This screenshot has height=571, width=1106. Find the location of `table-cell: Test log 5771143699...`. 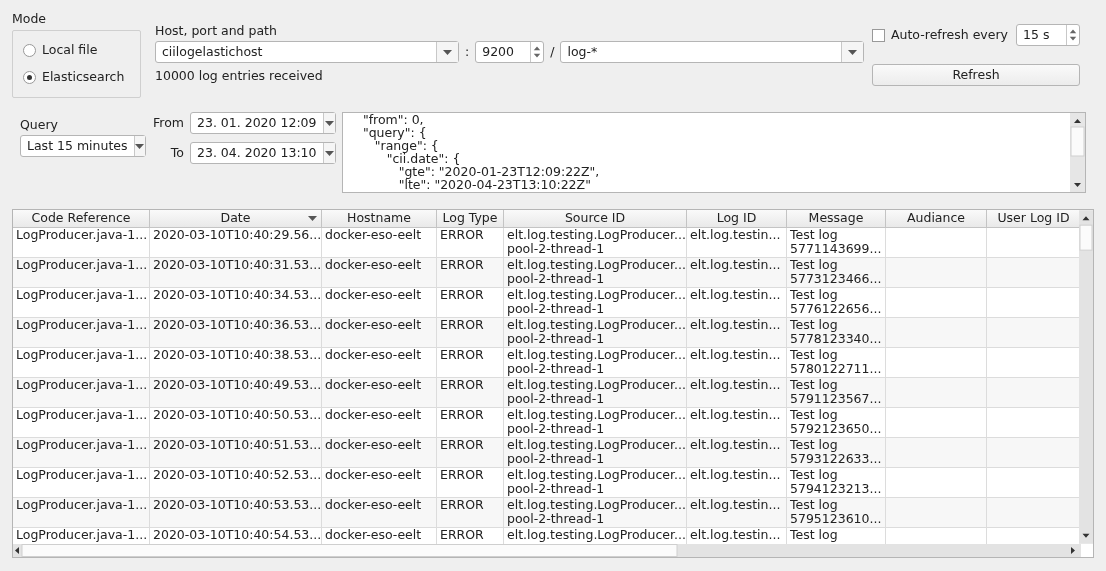

table-cell: Test log 5771143699... is located at coordinates (836, 242).